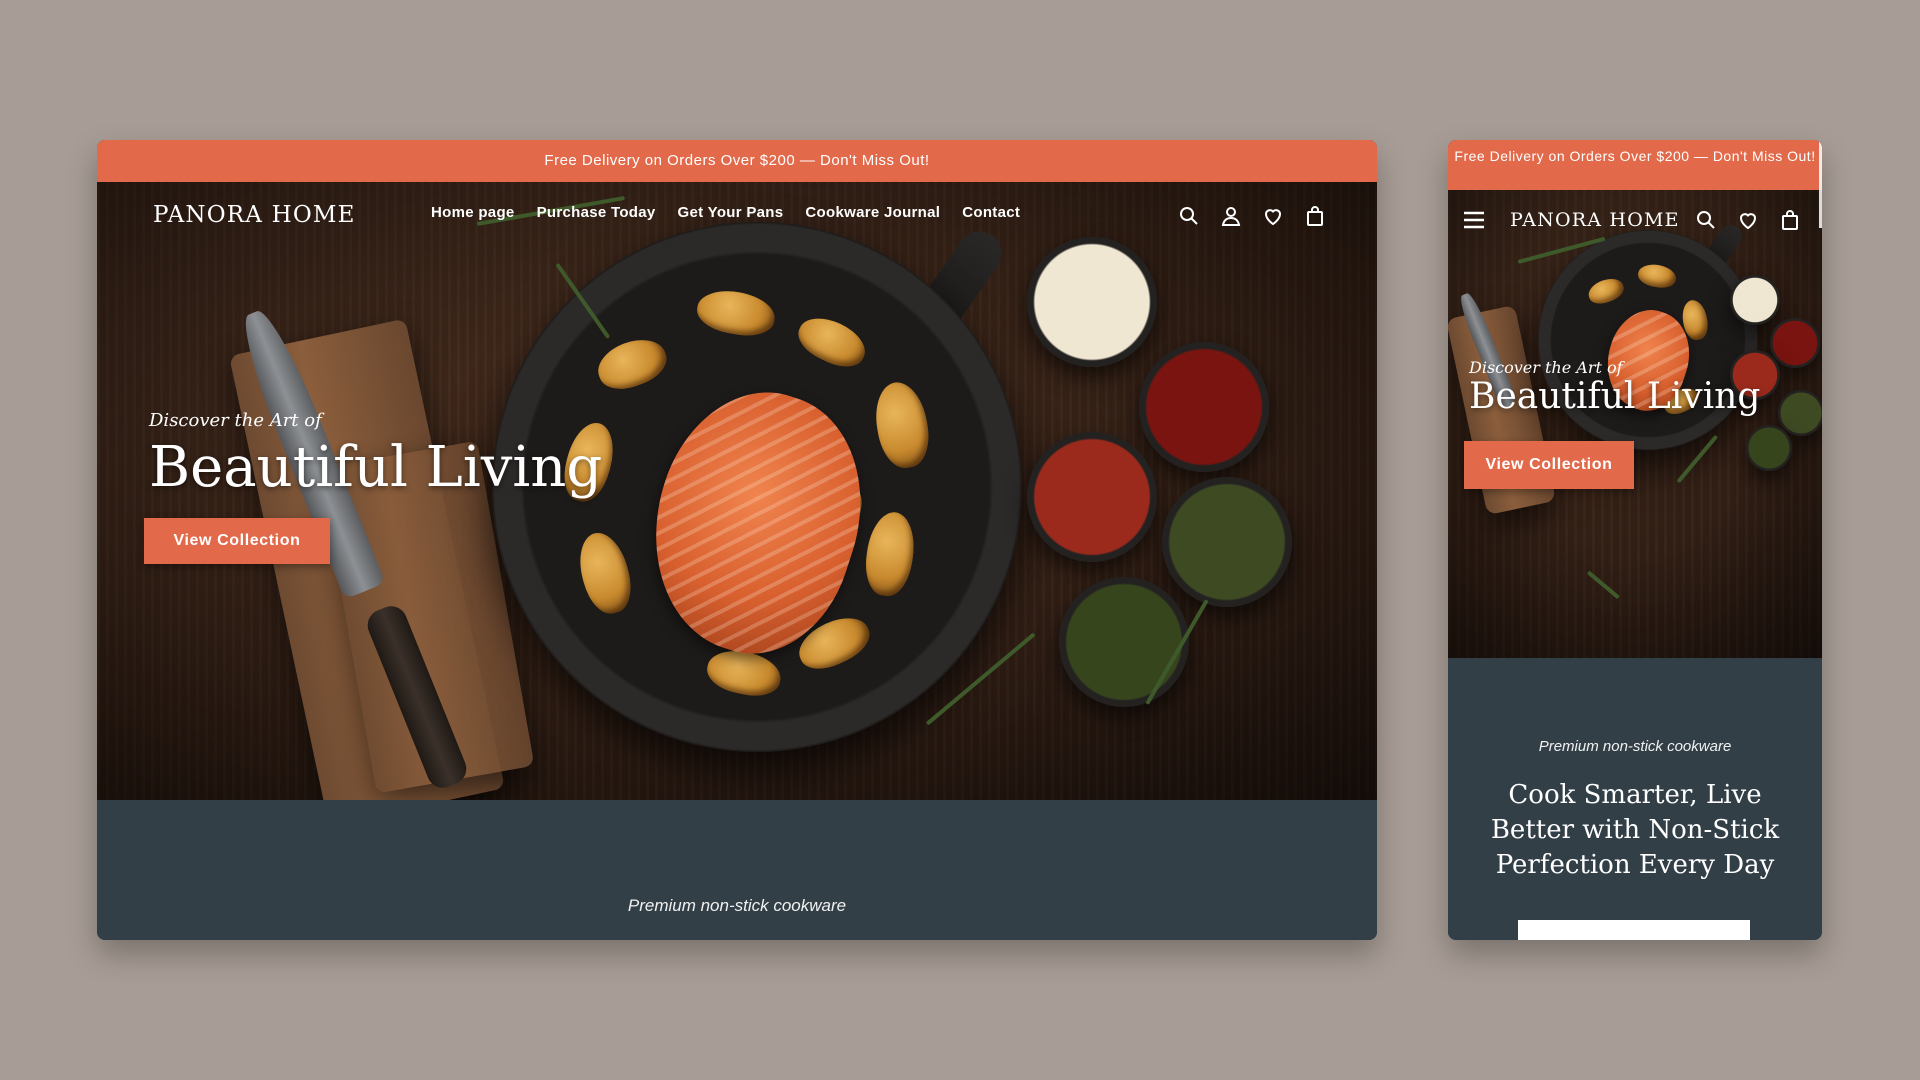 The image size is (1920, 1080). I want to click on hero-text-mobile: Discover the Art of Beautiful Living, so click(1614, 387).